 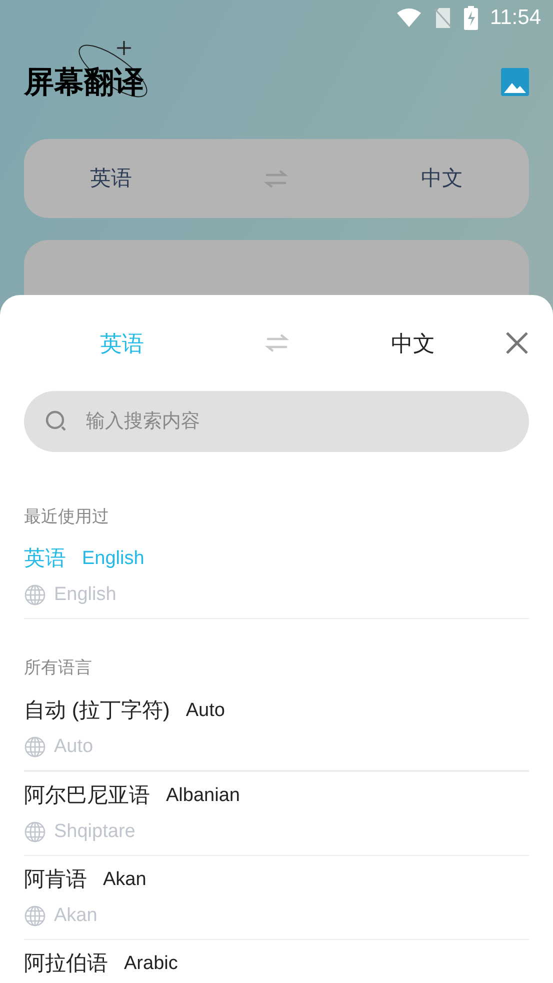 What do you see at coordinates (151, 964) in the screenshot?
I see `language-english-name: Arabic` at bounding box center [151, 964].